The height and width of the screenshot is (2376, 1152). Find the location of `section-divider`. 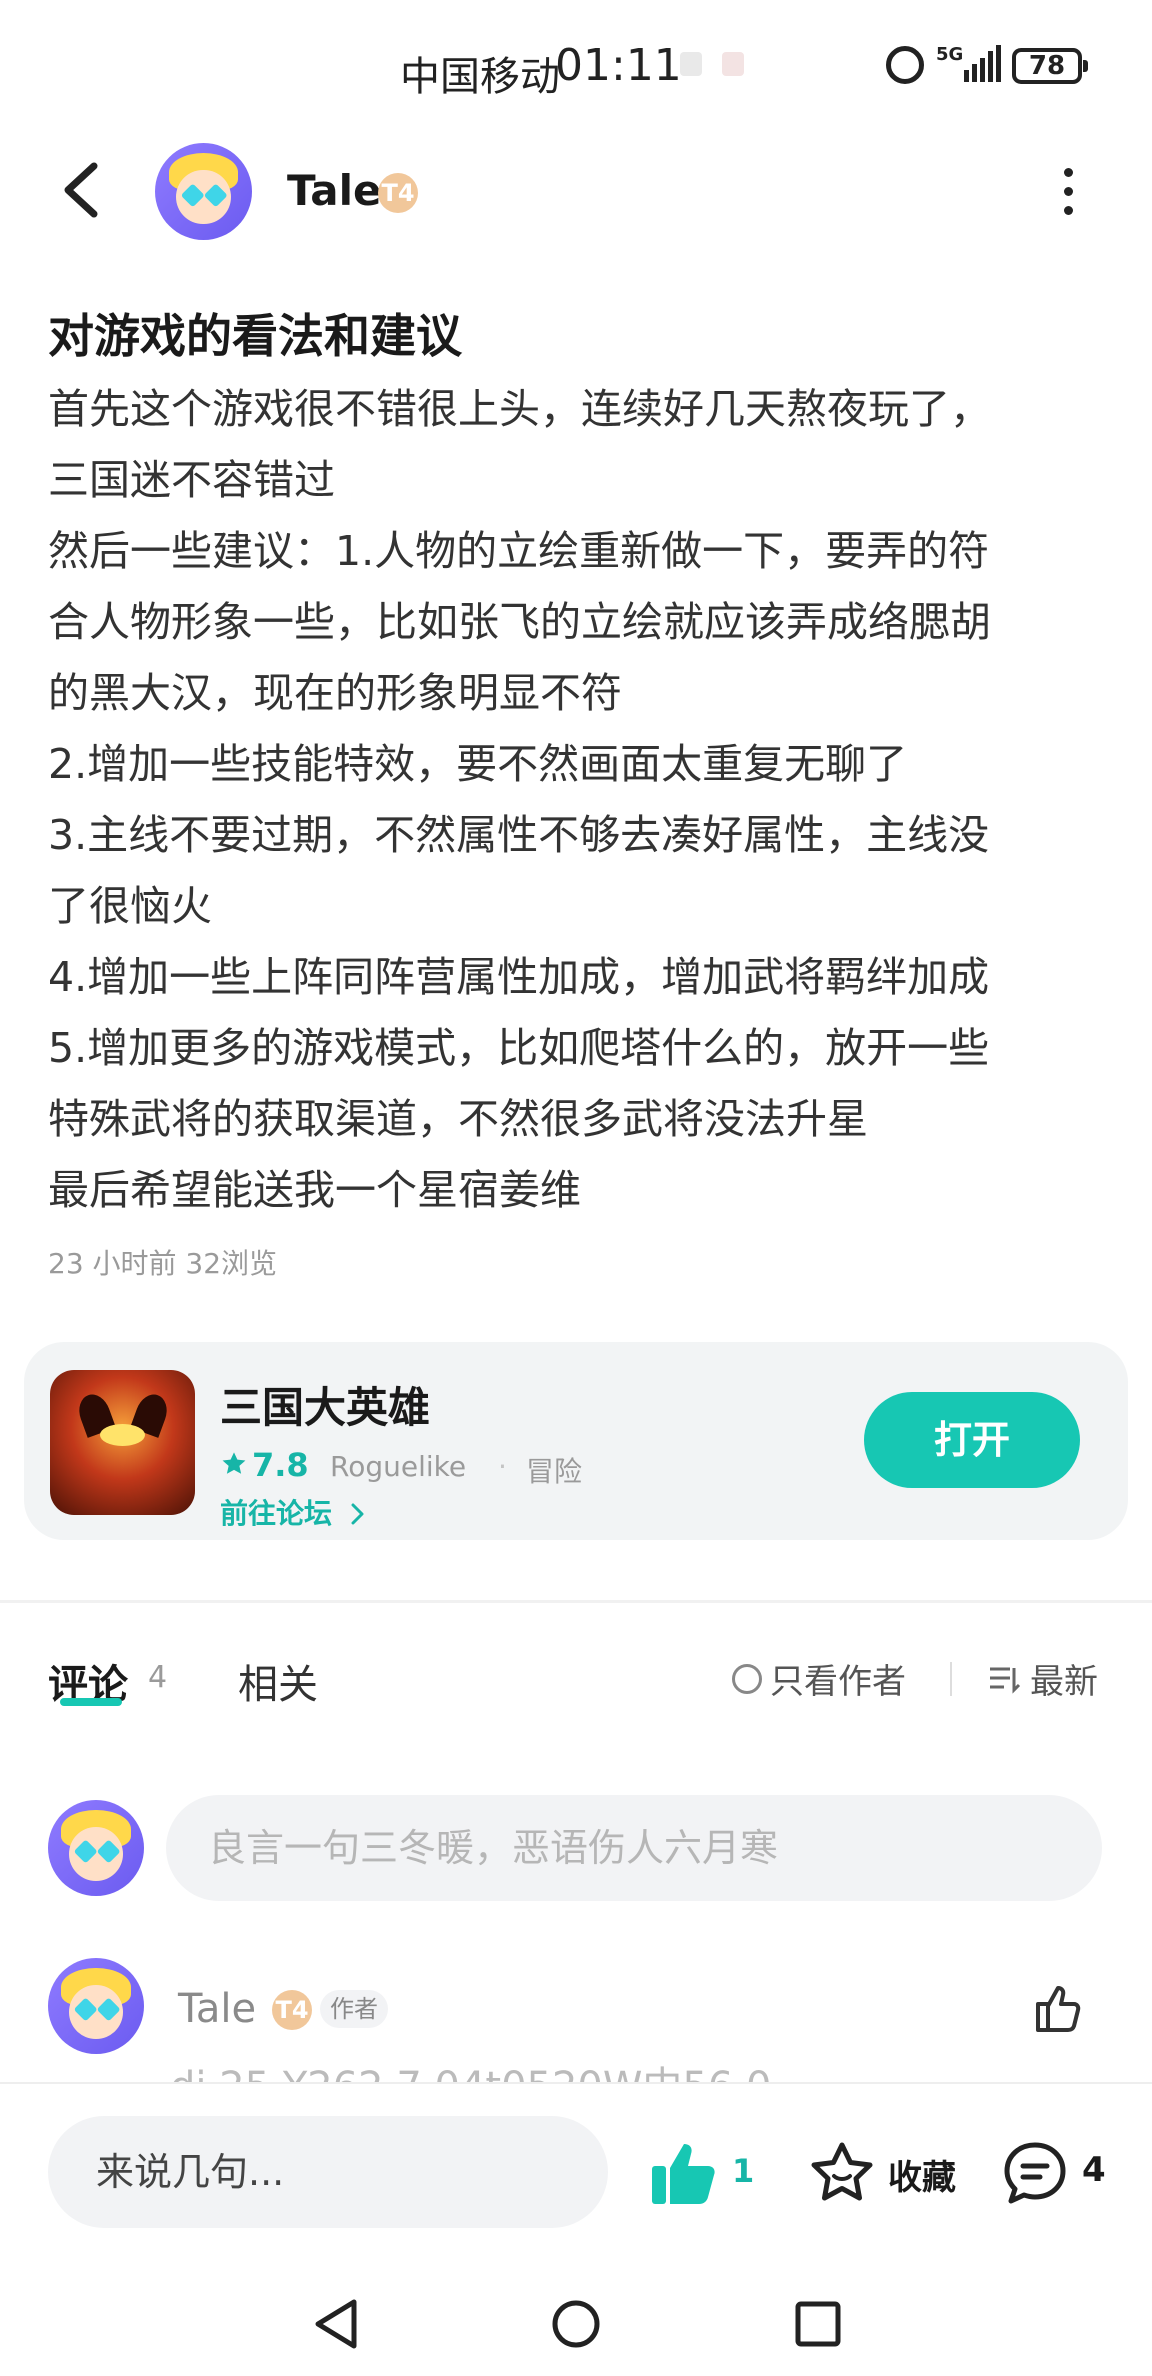

section-divider is located at coordinates (576, 1601).